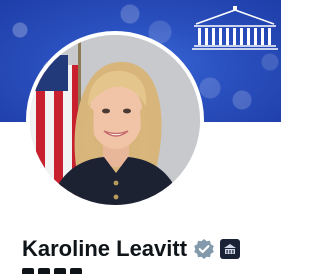  I want to click on cropped-text-line, so click(52, 270).